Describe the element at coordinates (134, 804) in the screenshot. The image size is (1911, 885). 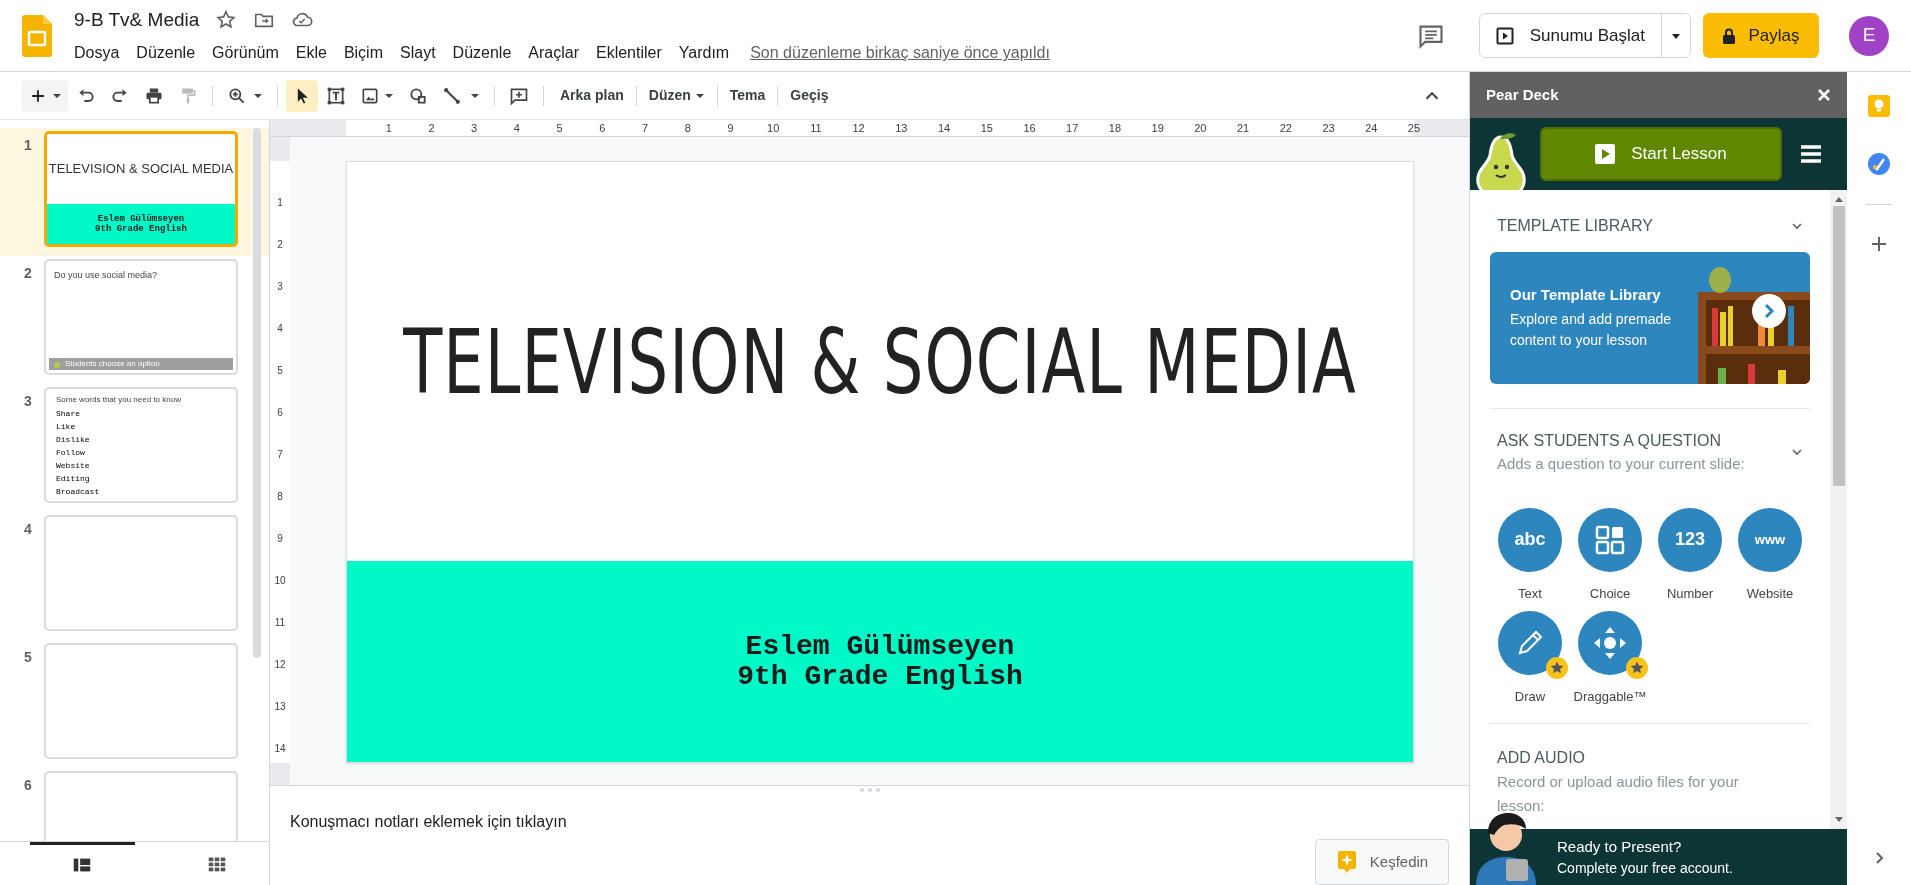
I see `slide-thumbnail-row: 6` at that location.